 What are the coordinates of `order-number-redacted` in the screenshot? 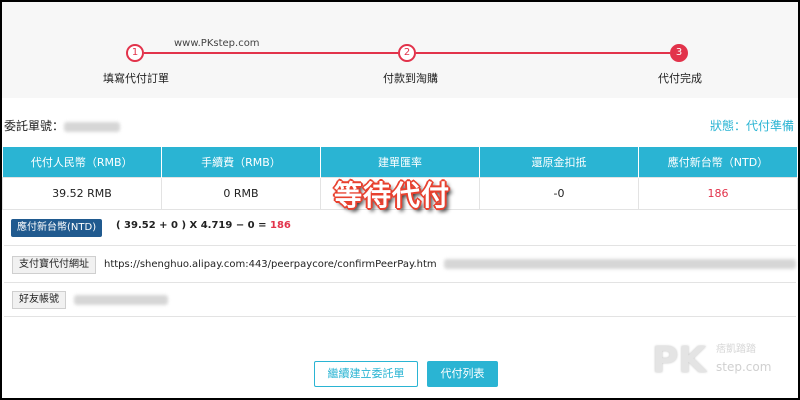 It's located at (92, 126).